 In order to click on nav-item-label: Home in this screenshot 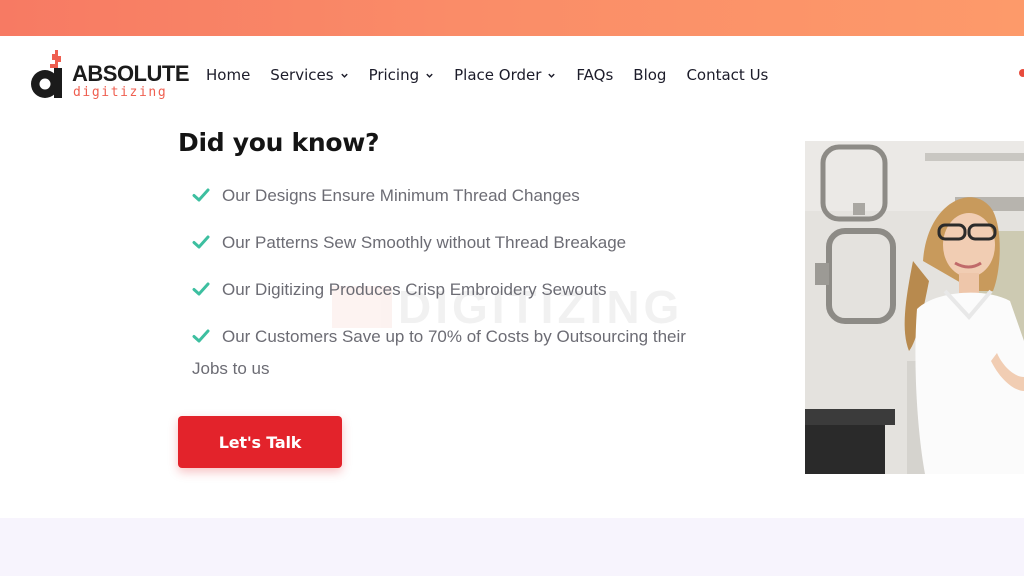, I will do `click(228, 75)`.